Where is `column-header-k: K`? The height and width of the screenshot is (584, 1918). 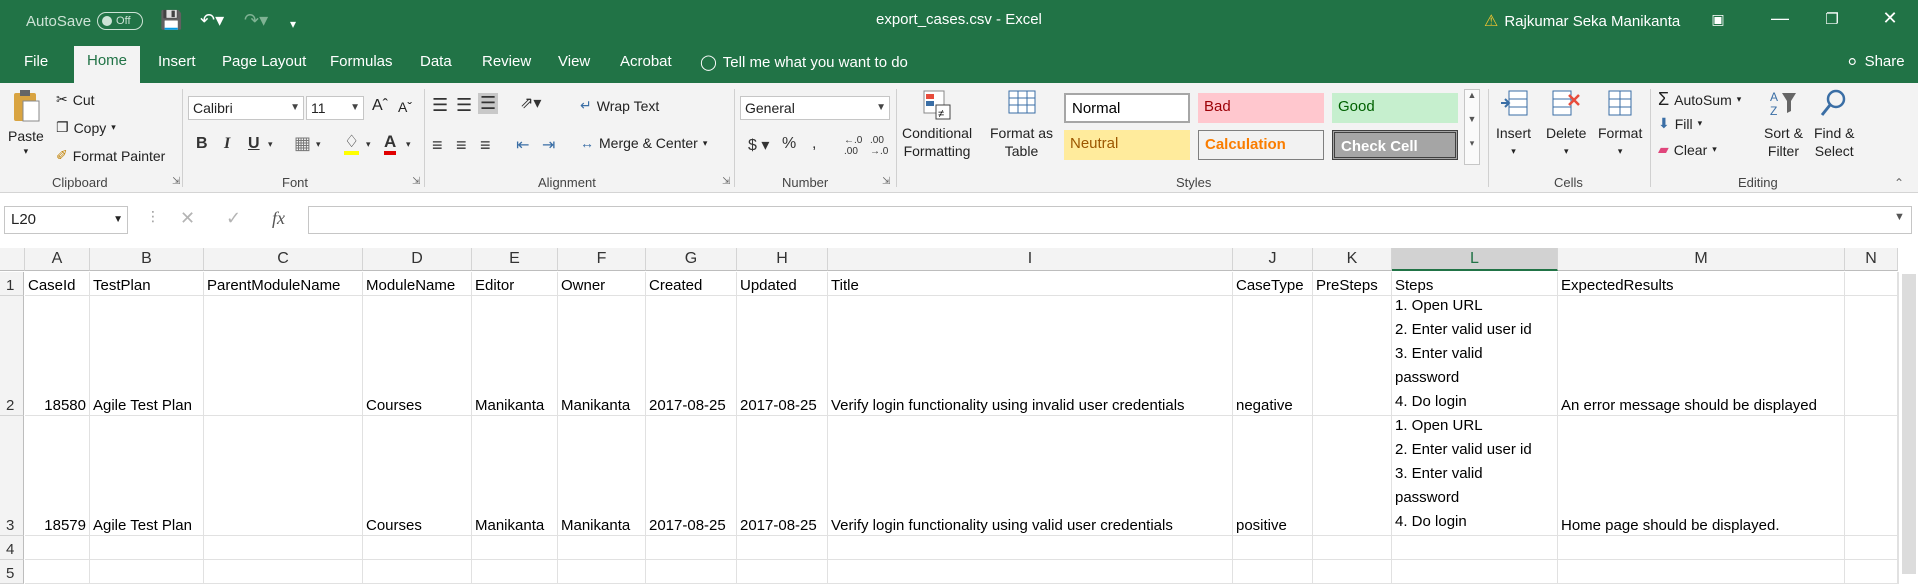 column-header-k: K is located at coordinates (1352, 259).